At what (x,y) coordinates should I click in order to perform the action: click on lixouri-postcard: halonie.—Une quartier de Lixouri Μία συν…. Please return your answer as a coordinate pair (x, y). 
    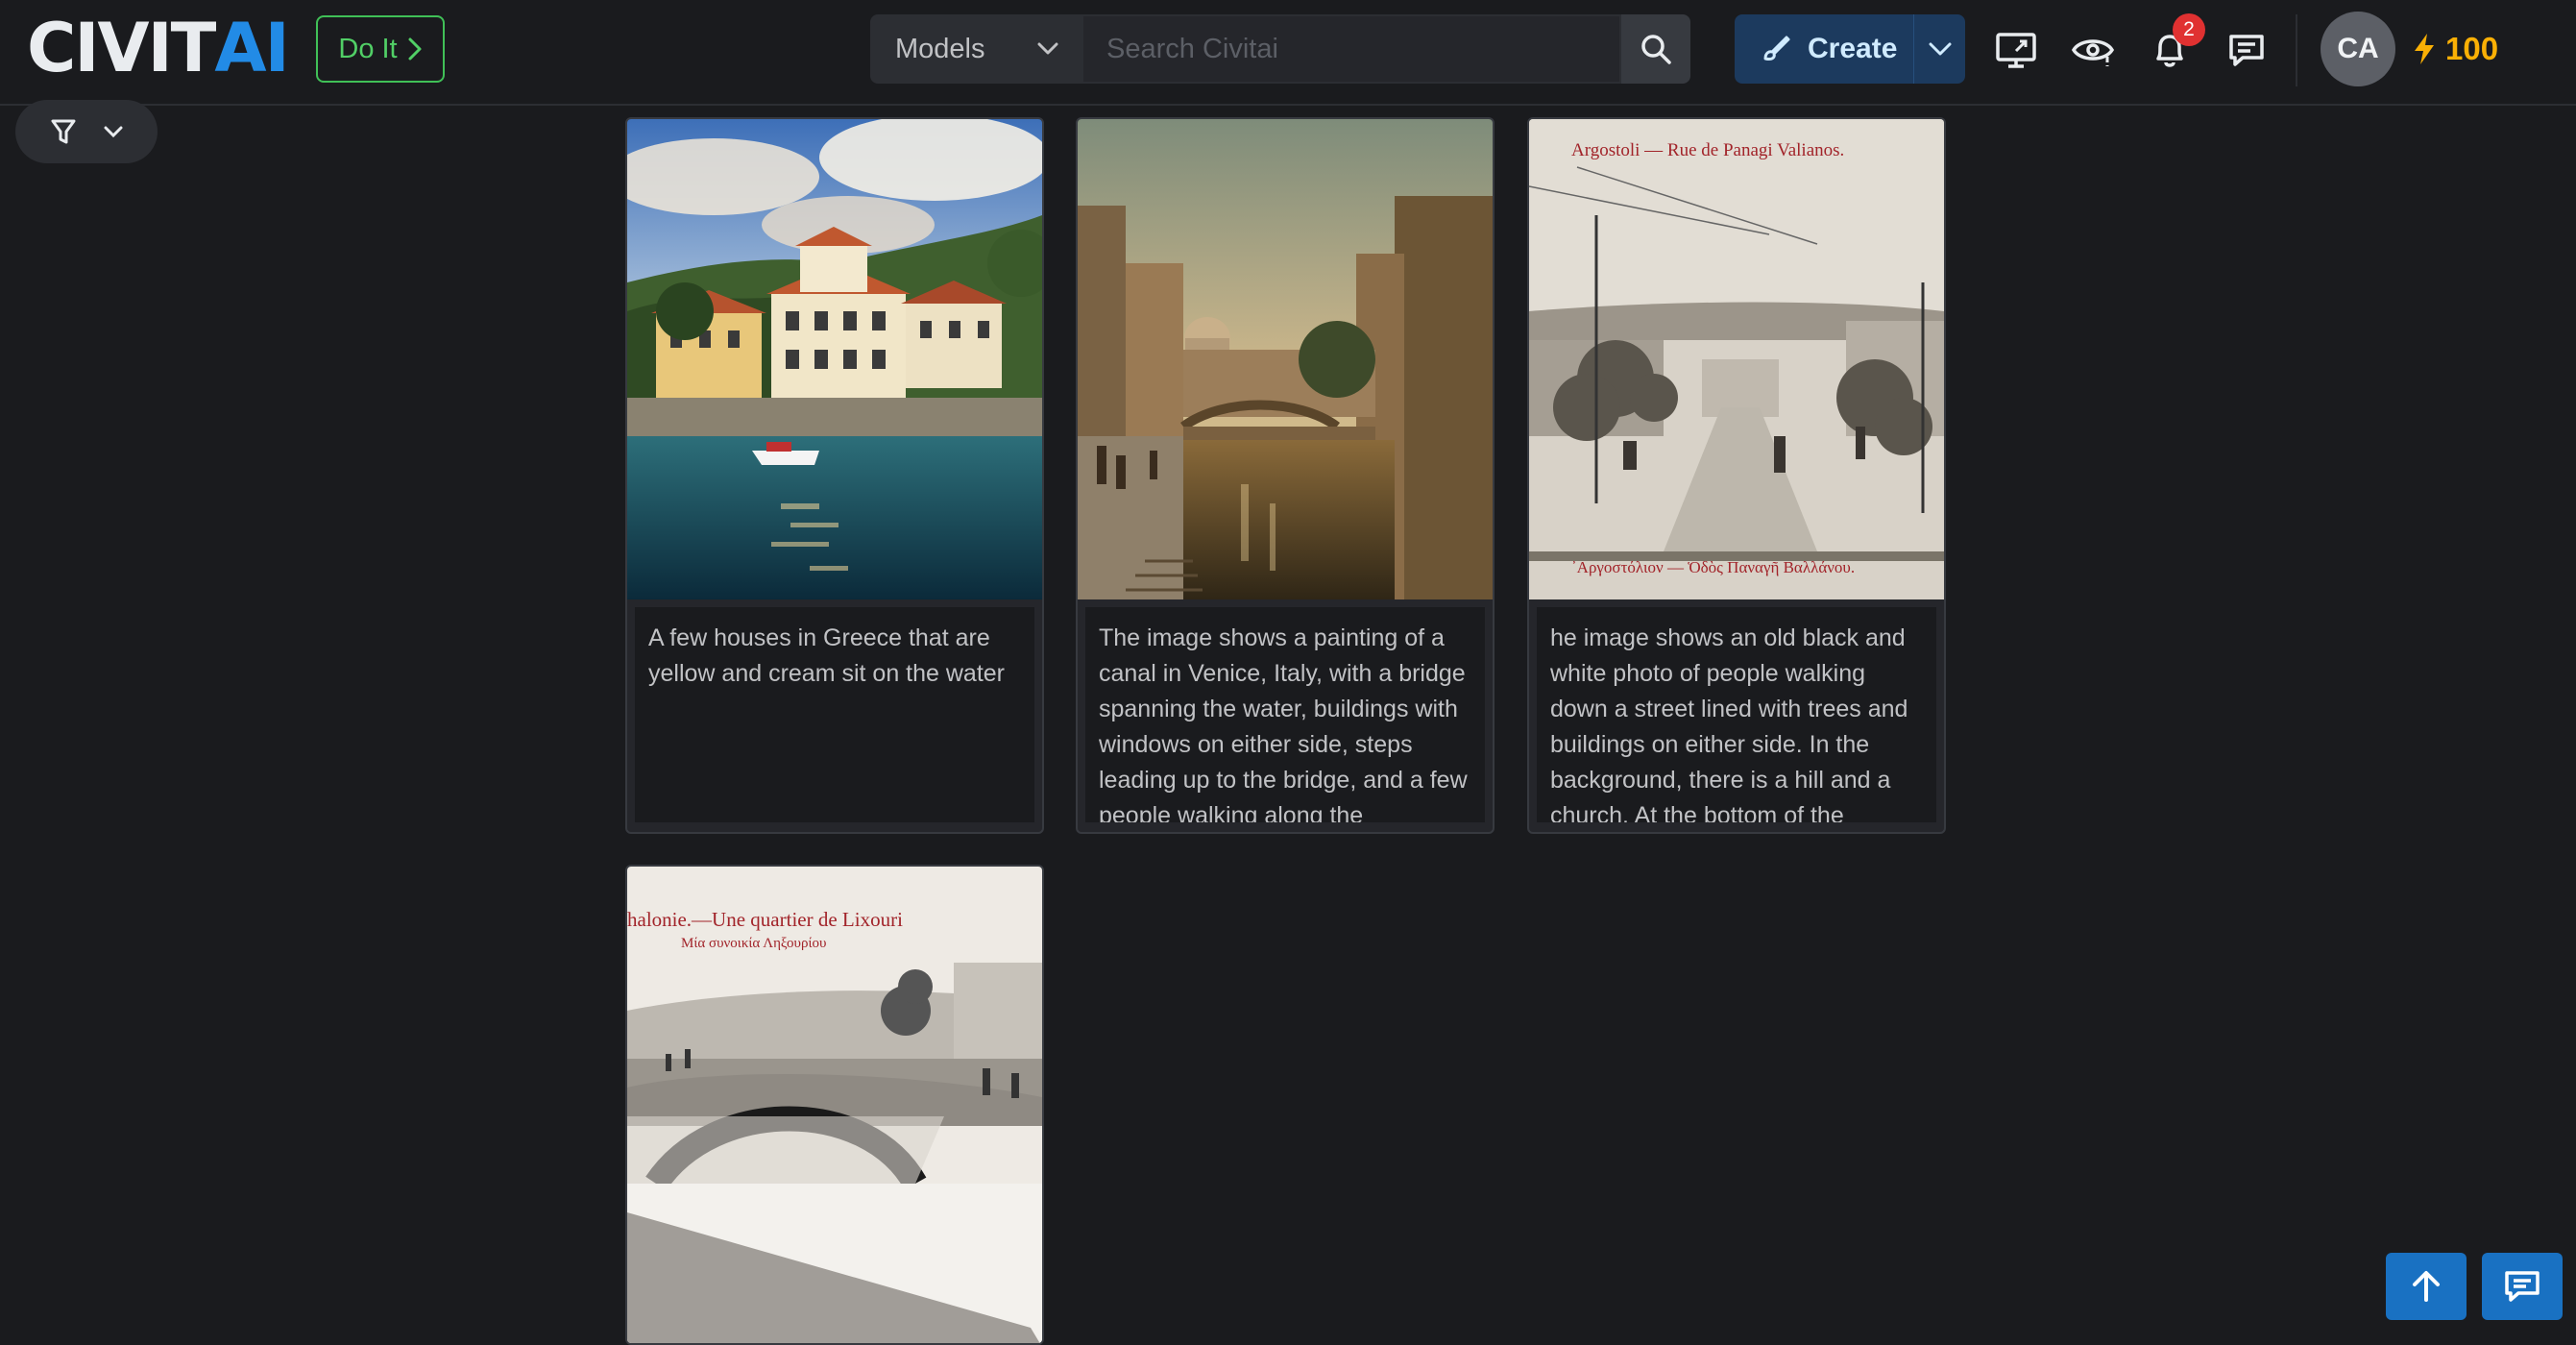
    Looking at the image, I should click on (834, 1105).